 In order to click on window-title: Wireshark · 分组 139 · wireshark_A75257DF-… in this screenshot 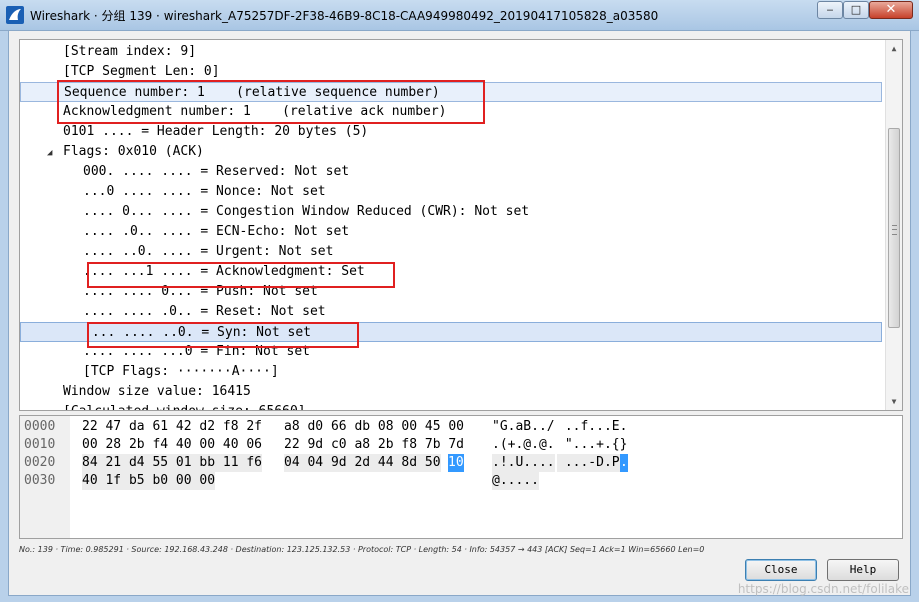, I will do `click(344, 16)`.